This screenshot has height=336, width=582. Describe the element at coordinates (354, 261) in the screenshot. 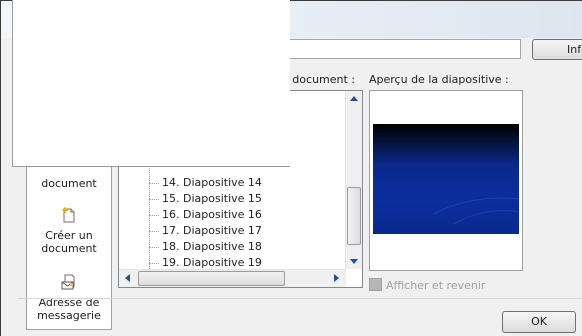

I see `scroll-down-icon` at that location.